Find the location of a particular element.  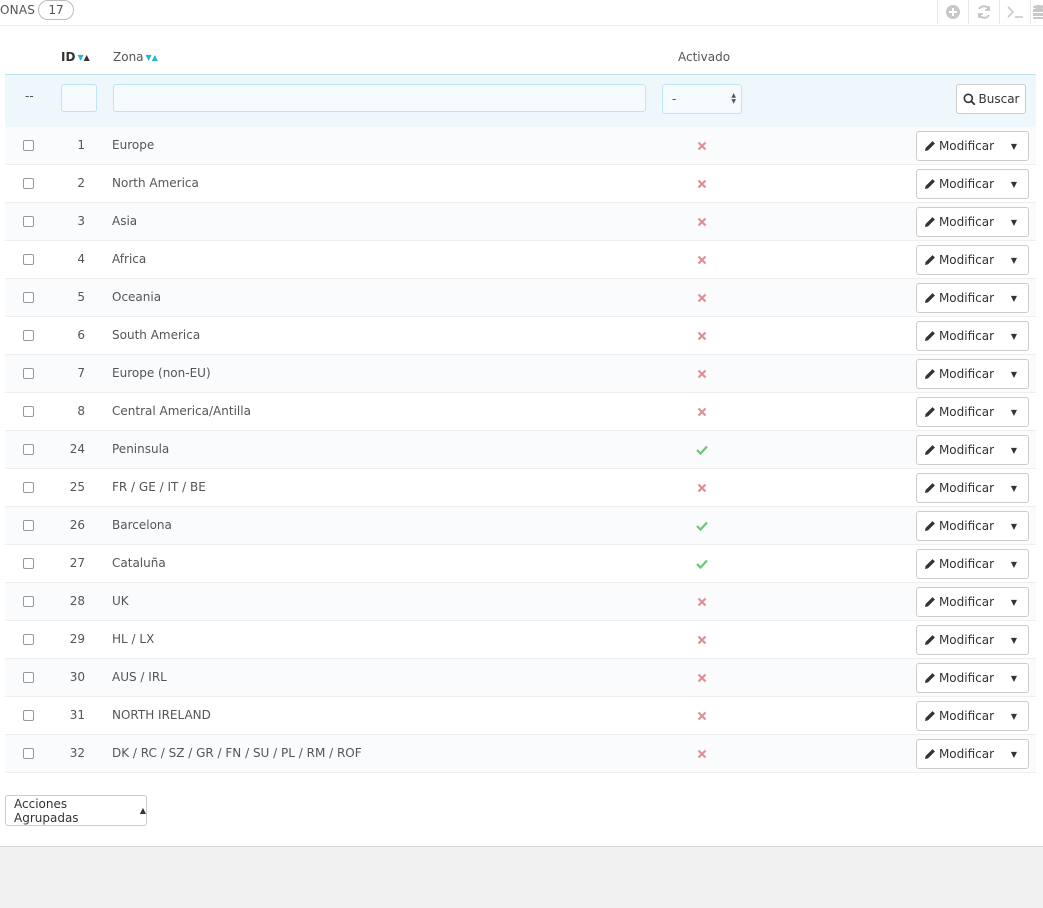

table-row: 4 Africa Modificar ▼ is located at coordinates (520, 260).